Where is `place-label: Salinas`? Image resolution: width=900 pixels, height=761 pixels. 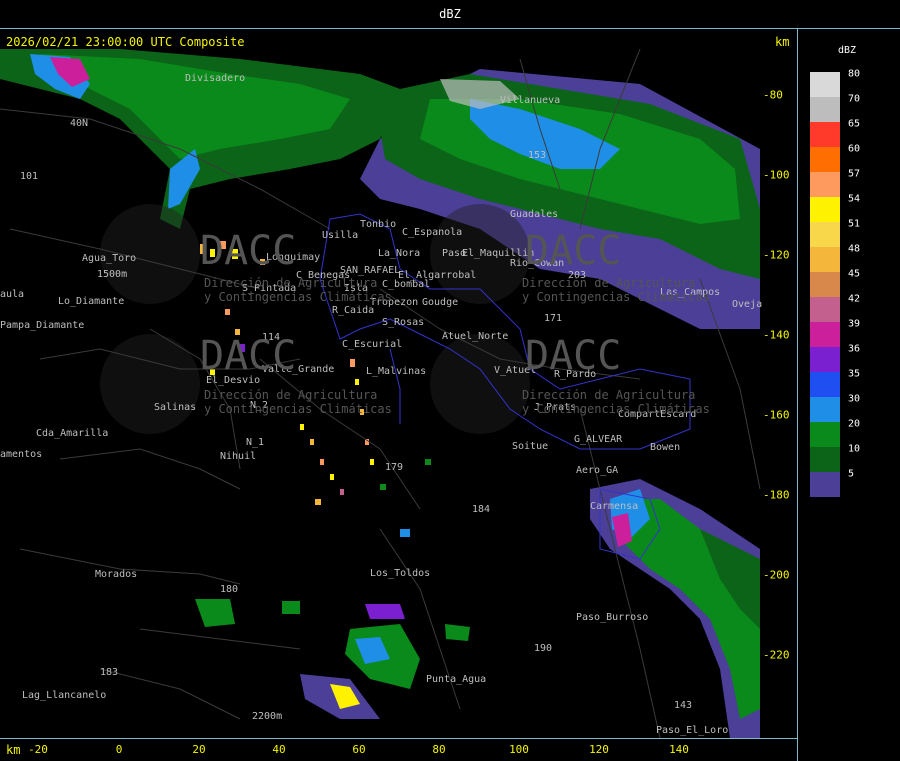
place-label: Salinas is located at coordinates (175, 407).